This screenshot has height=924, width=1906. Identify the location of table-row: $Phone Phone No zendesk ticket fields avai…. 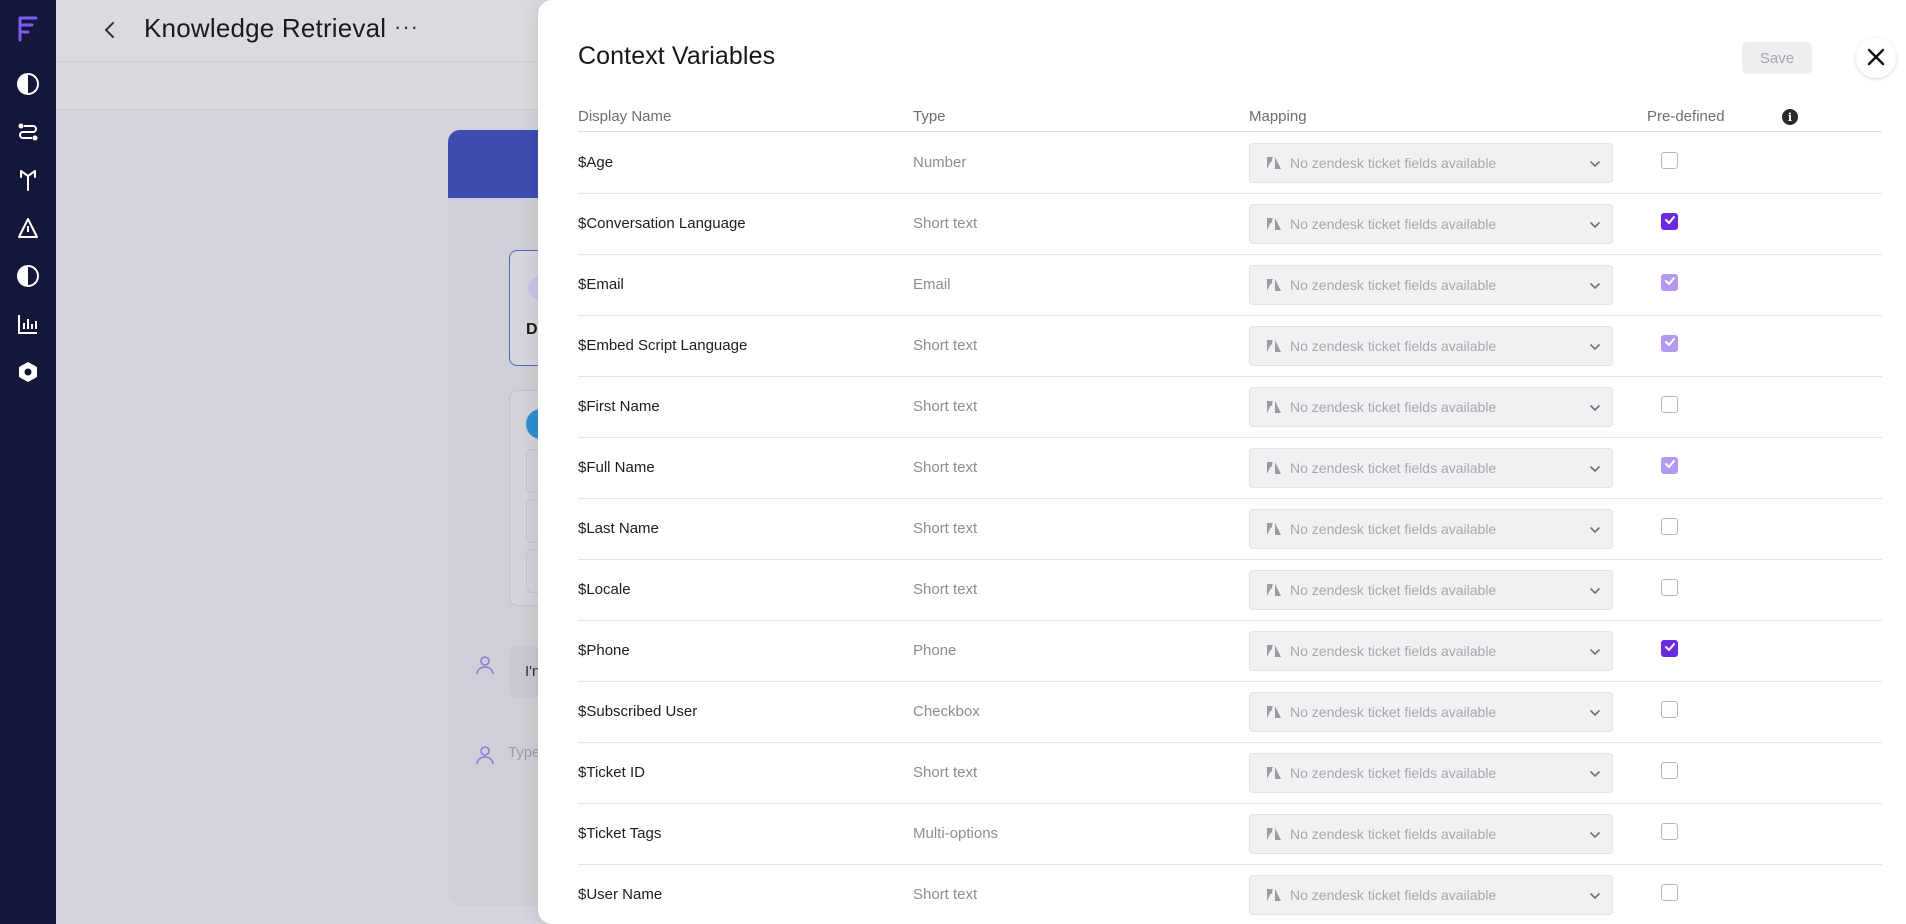
(1230, 651).